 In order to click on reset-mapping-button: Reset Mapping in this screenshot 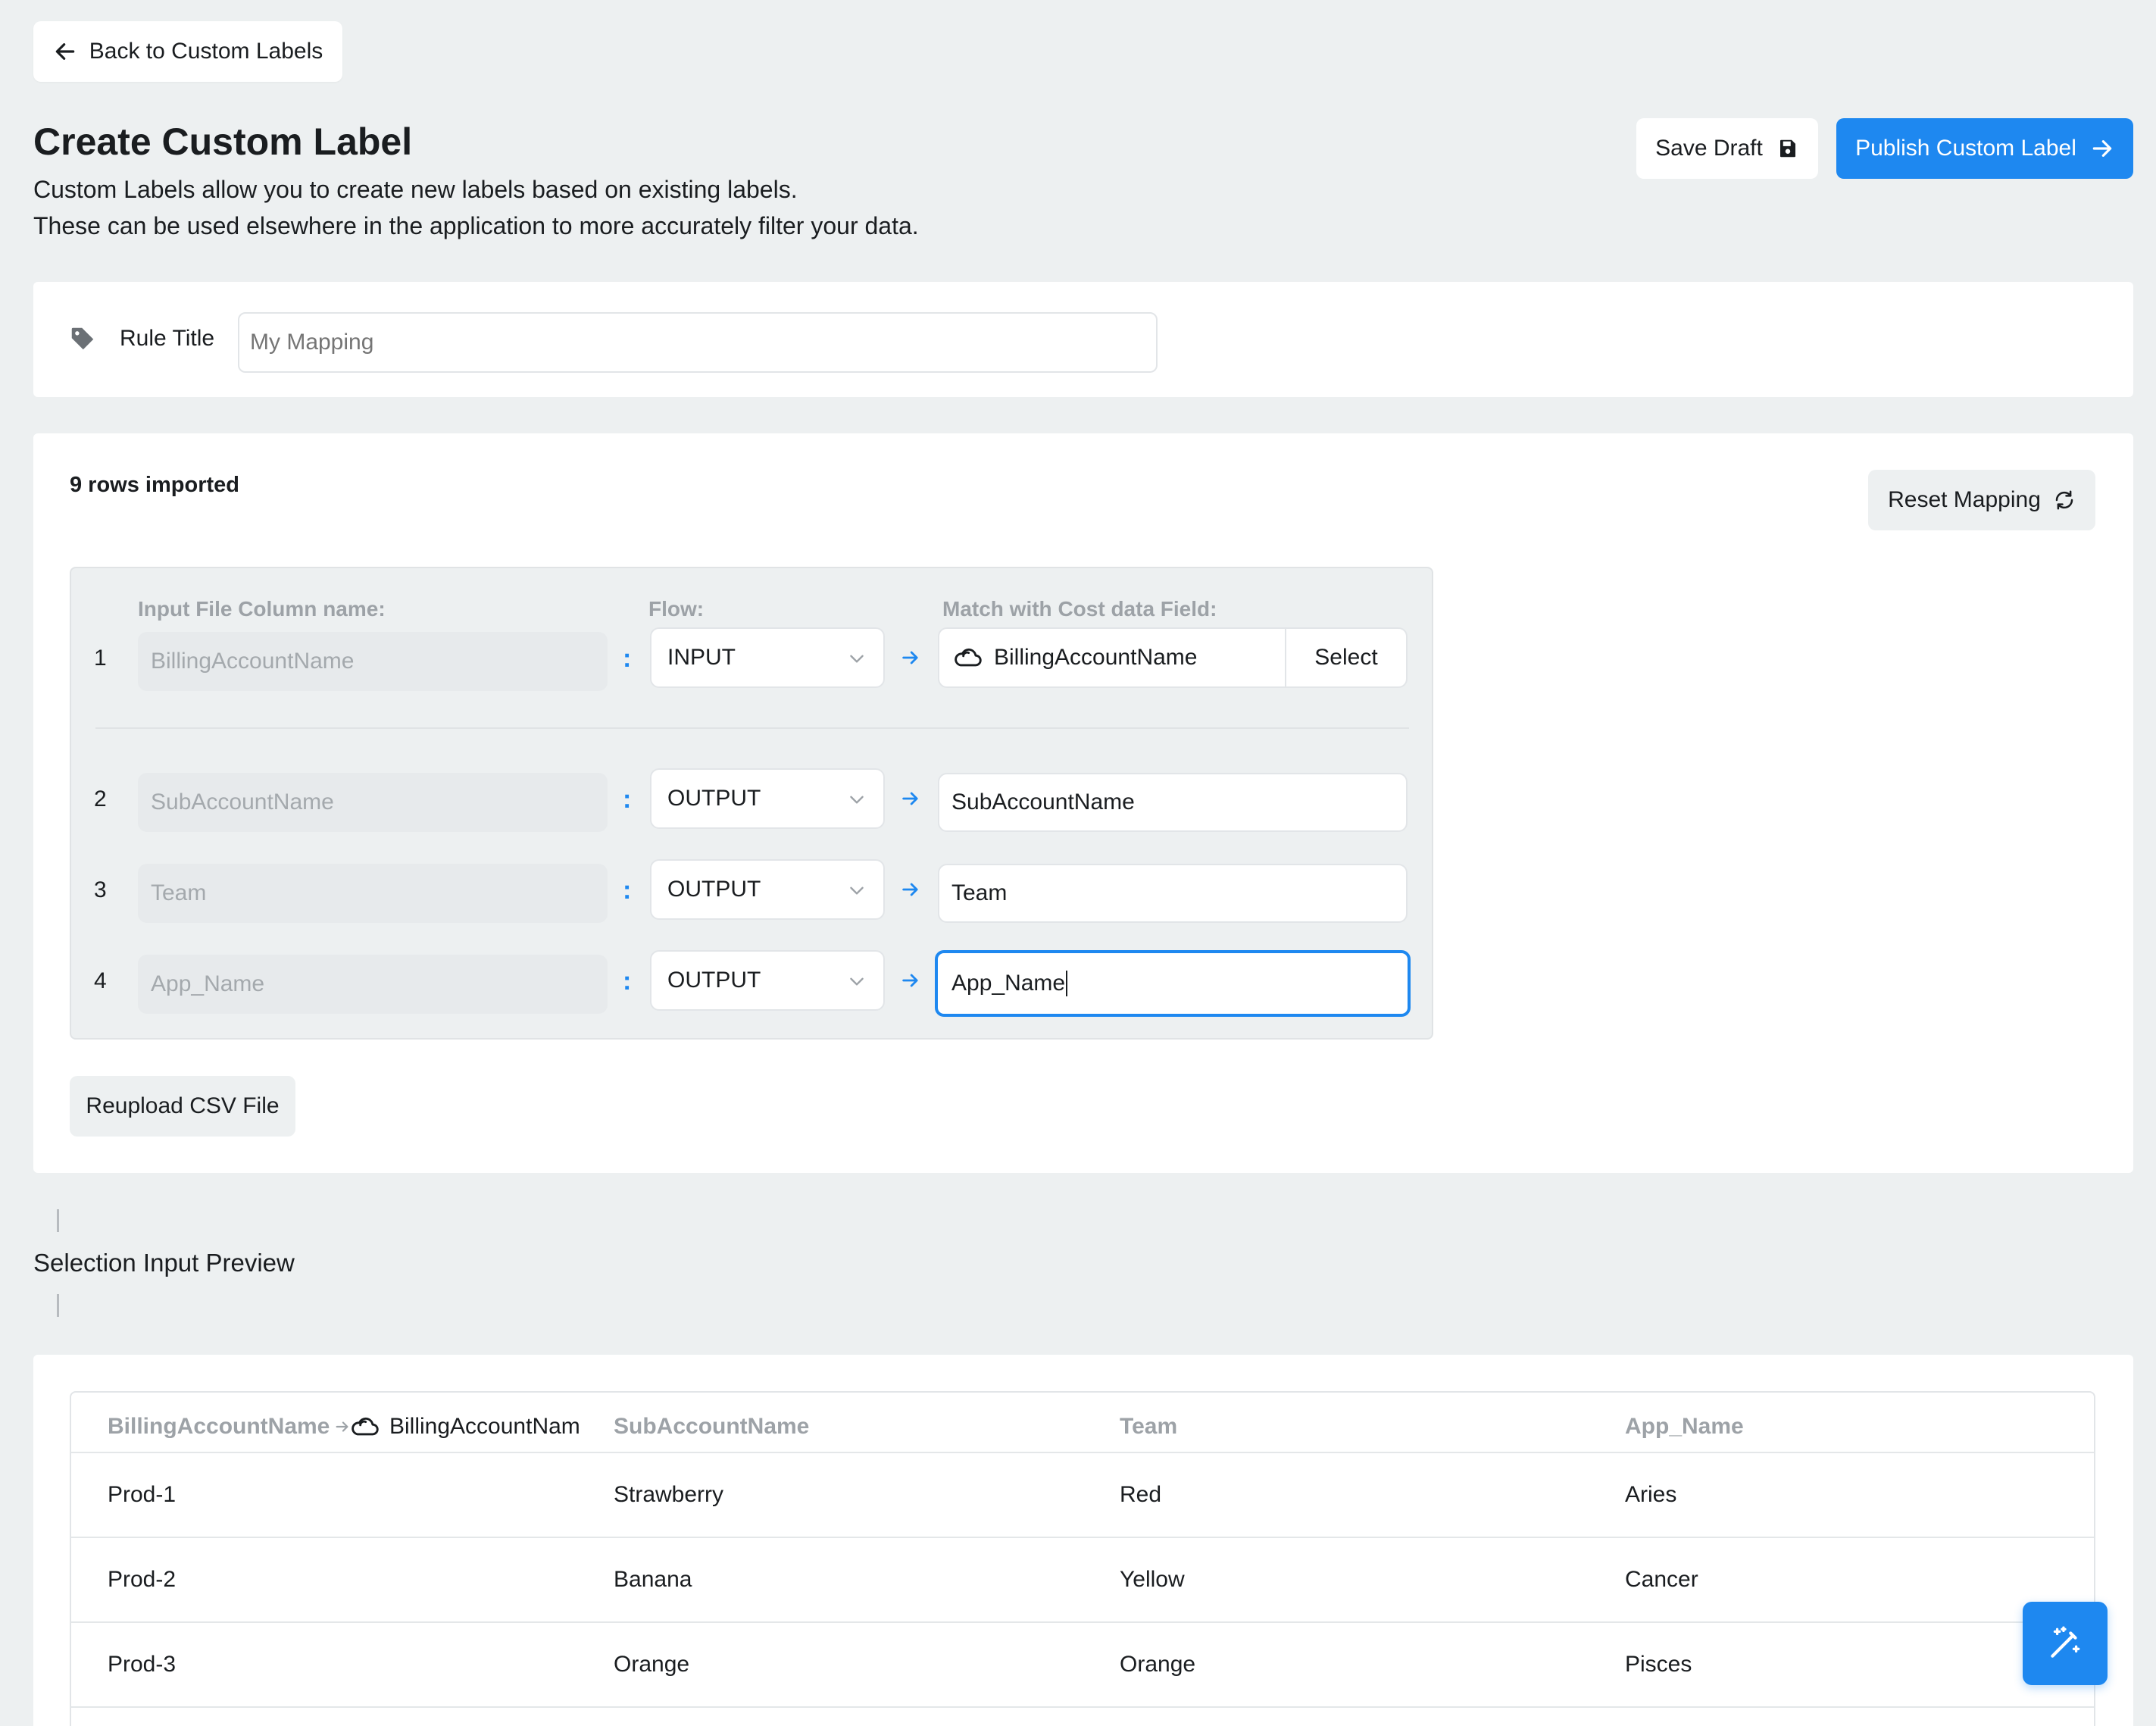, I will do `click(1981, 500)`.